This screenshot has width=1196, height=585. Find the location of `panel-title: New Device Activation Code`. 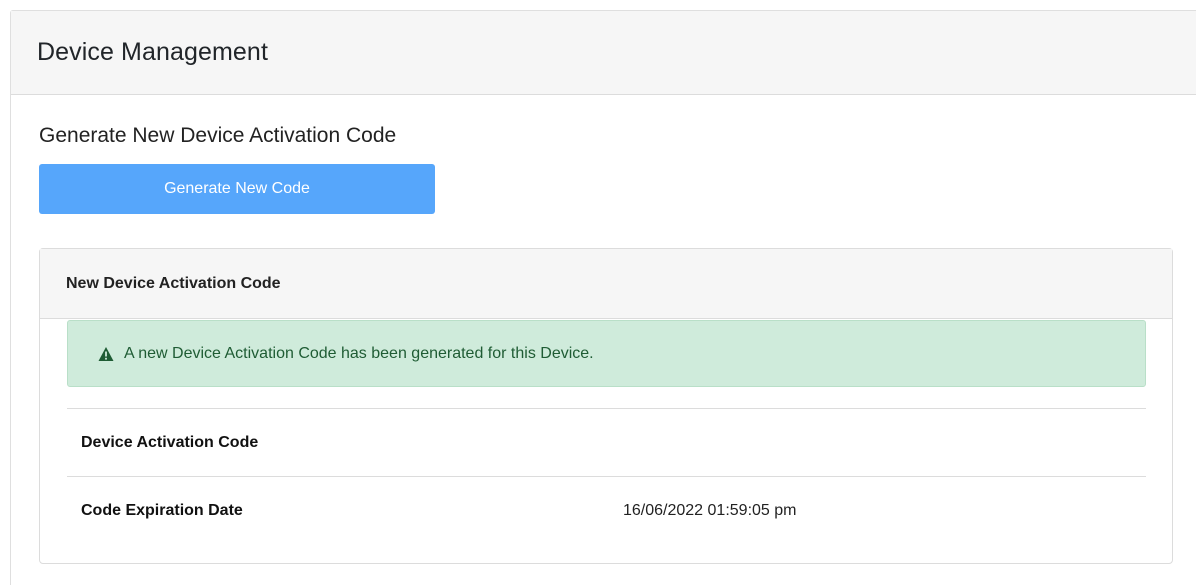

panel-title: New Device Activation Code is located at coordinates (606, 284).